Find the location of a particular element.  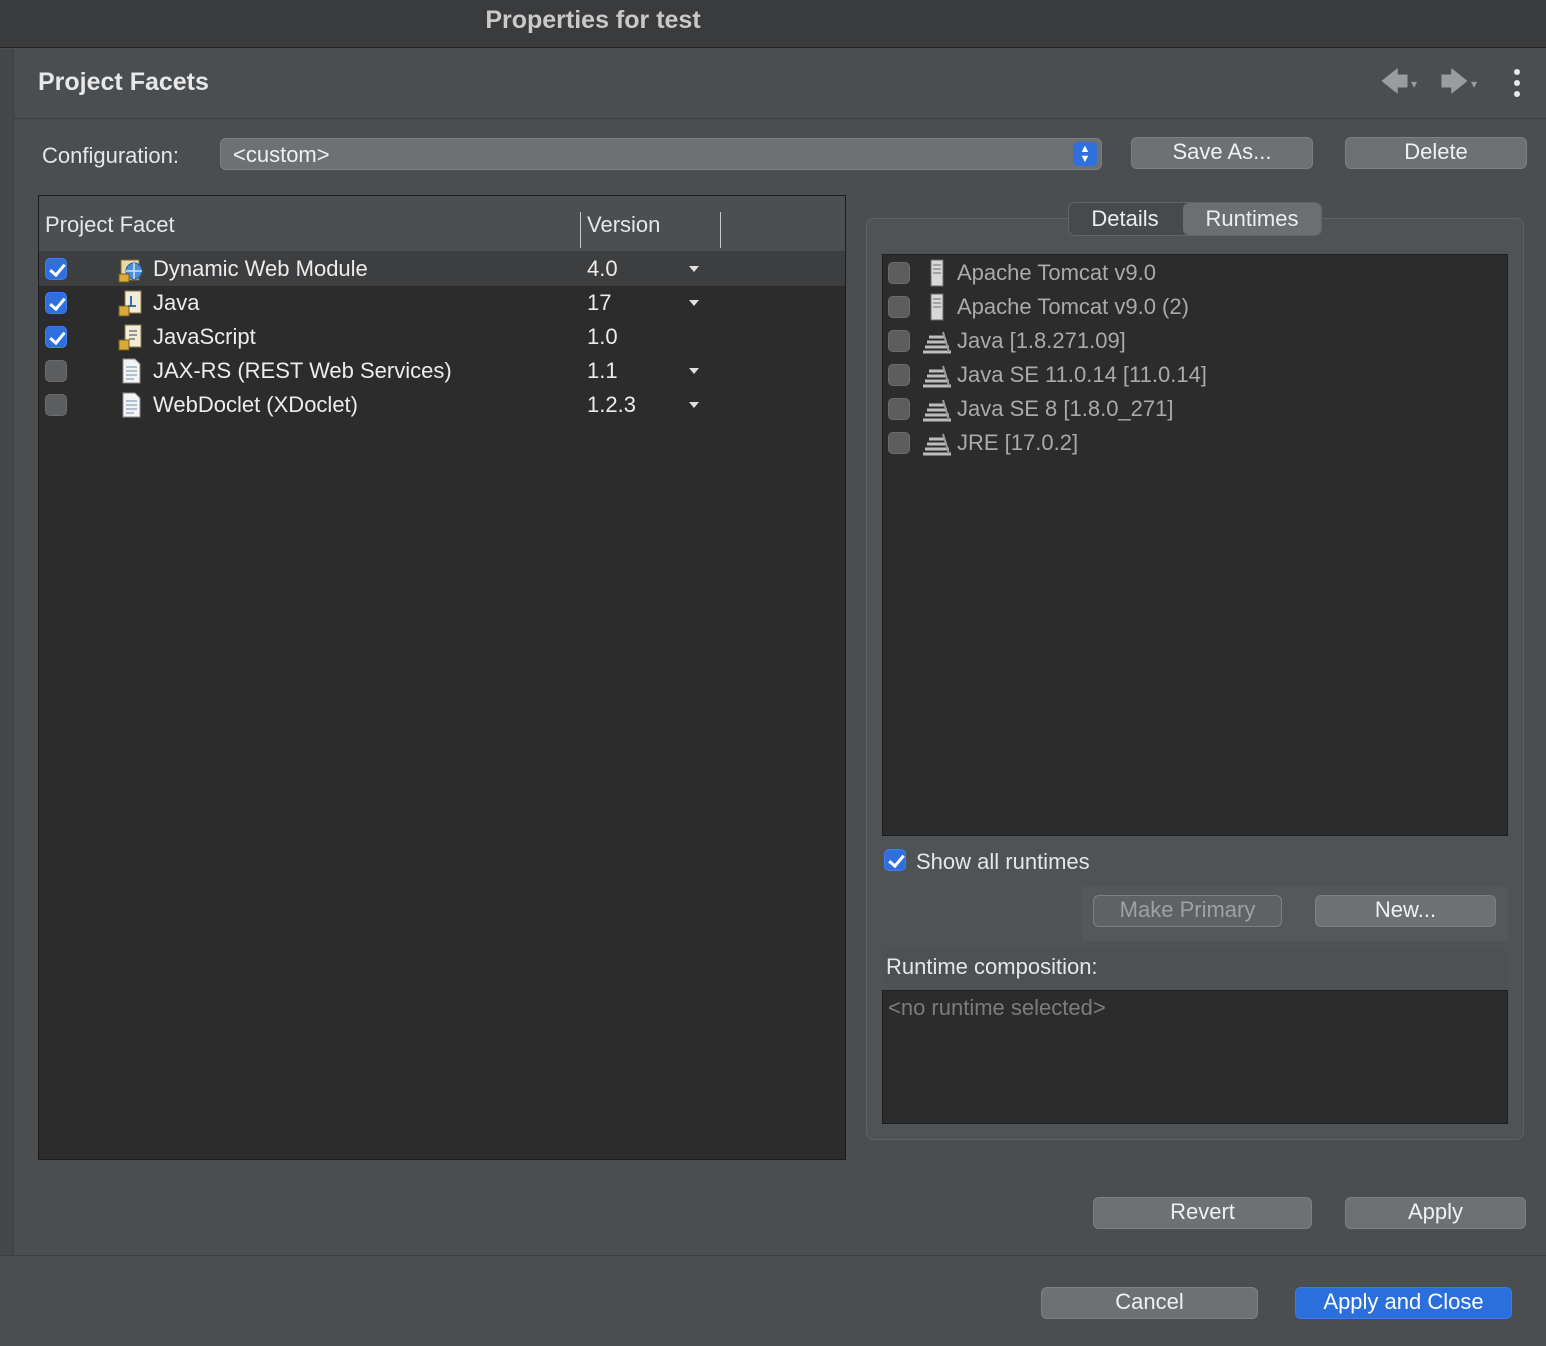

java-facet-icon is located at coordinates (130, 303).